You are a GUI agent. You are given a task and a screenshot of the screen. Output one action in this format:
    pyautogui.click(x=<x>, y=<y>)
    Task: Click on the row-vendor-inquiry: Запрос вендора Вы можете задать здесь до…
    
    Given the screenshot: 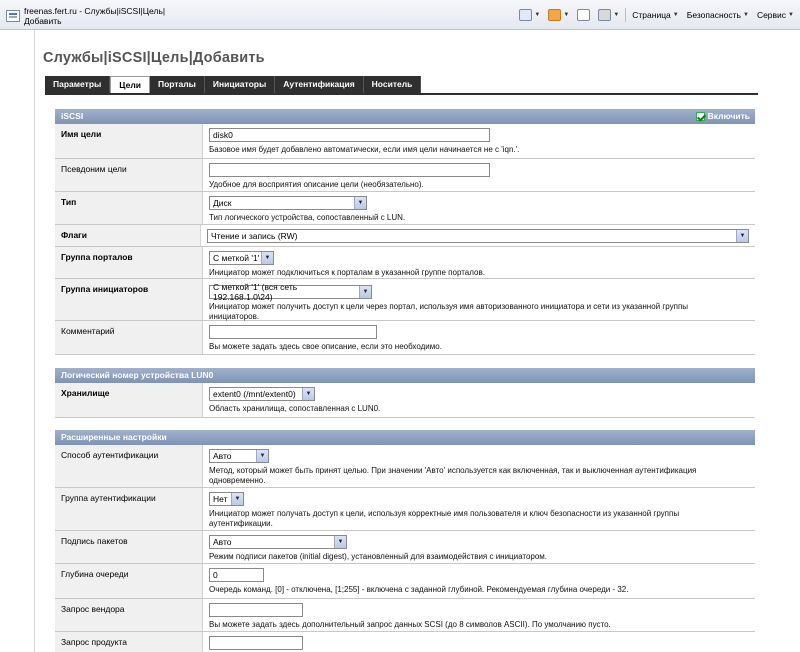 What is the action you would take?
    pyautogui.click(x=405, y=615)
    